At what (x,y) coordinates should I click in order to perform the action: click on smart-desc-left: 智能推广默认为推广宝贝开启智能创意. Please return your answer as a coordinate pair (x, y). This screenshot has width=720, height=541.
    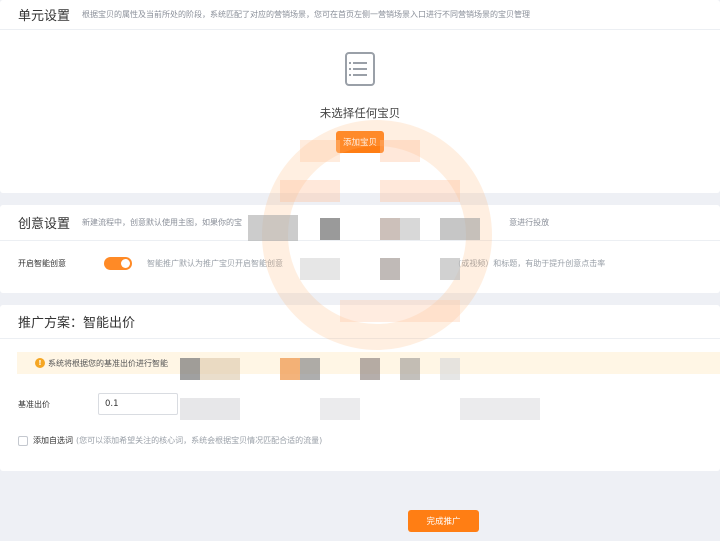
    Looking at the image, I should click on (215, 263).